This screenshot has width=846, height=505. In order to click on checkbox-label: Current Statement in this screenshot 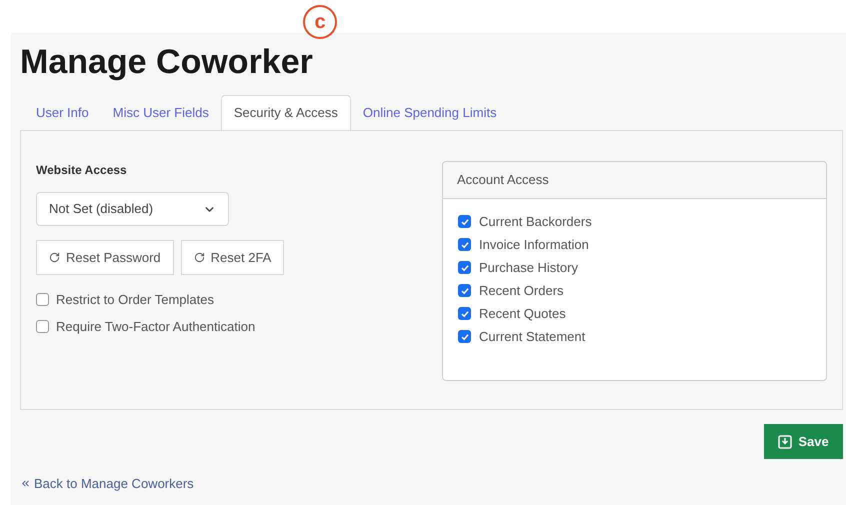, I will do `click(532, 337)`.